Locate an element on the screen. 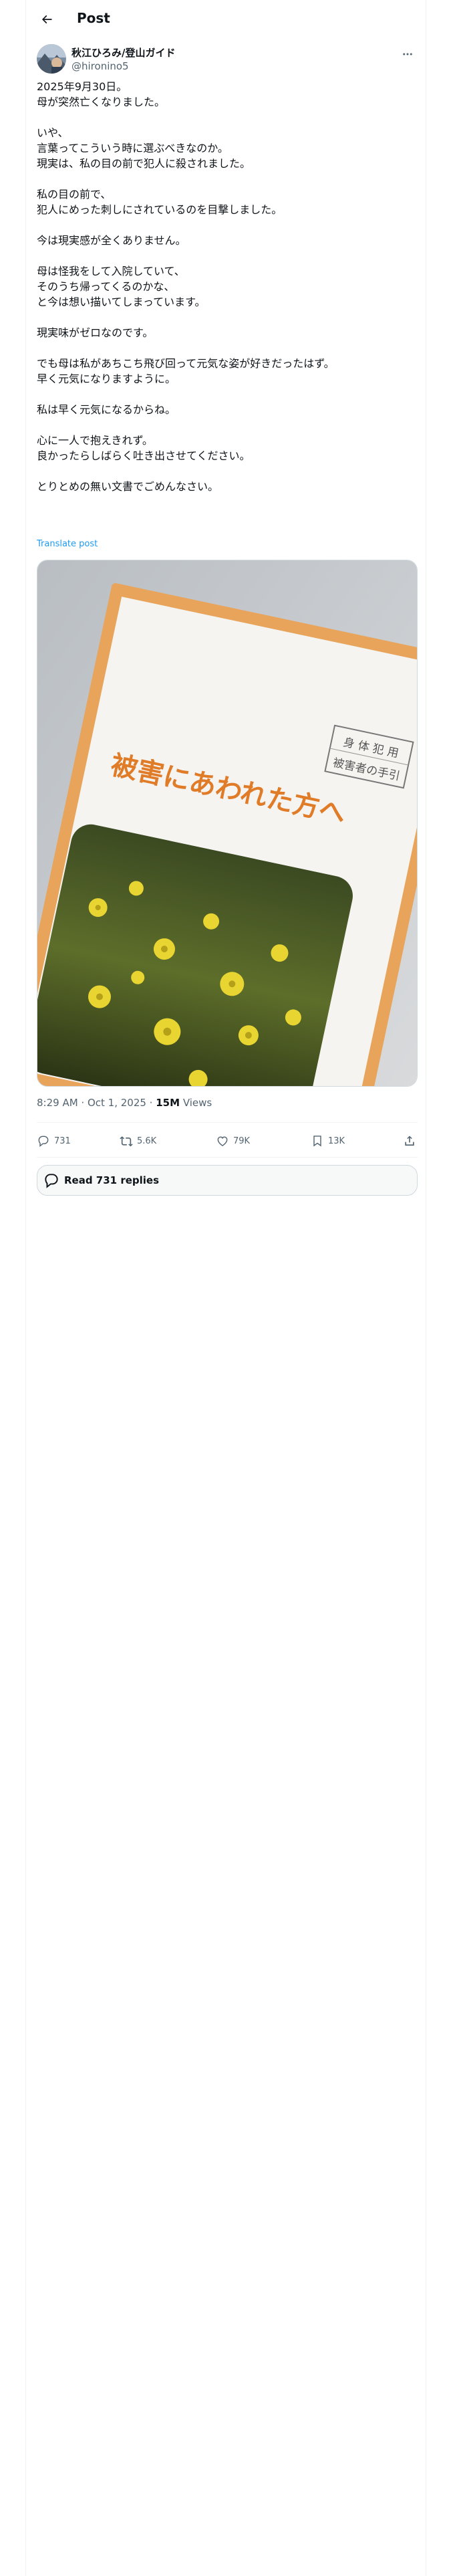 This screenshot has width=451, height=2576. share-icon is located at coordinates (409, 1141).